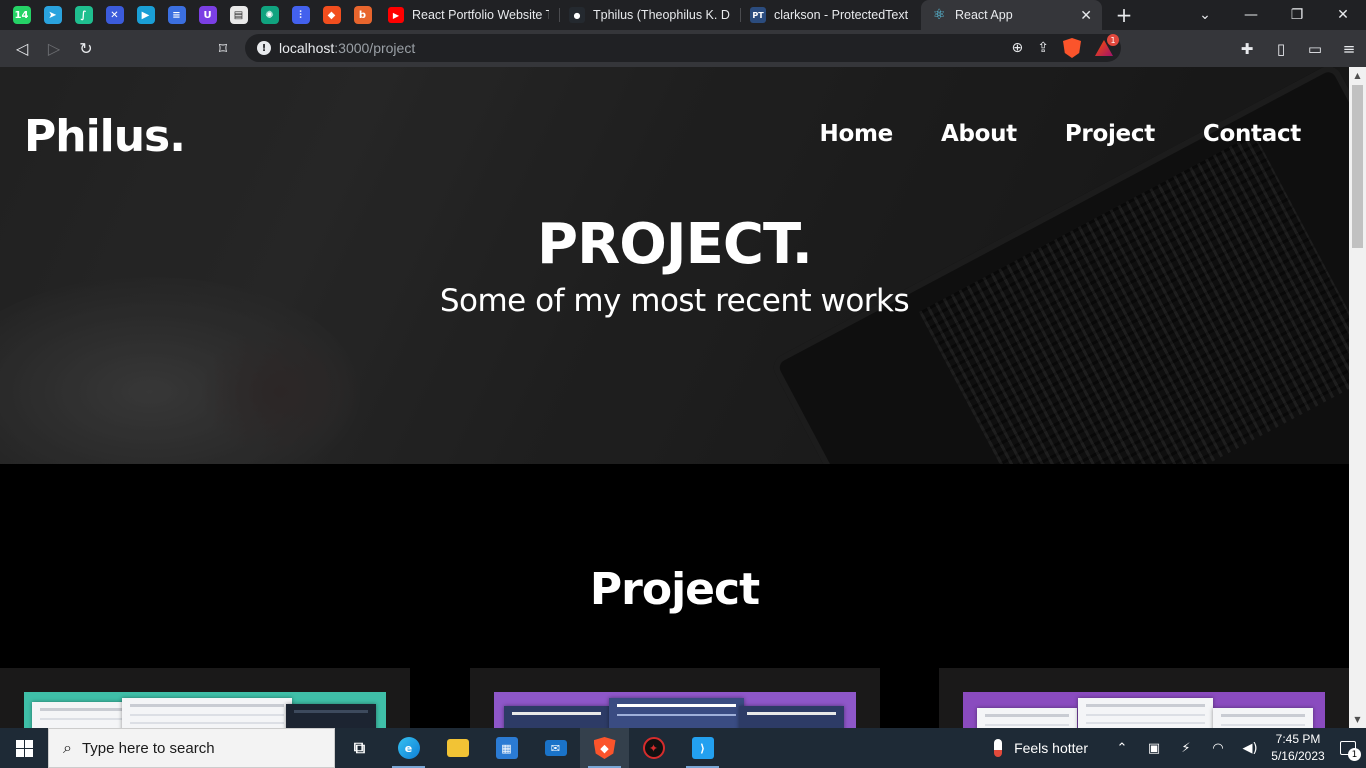 This screenshot has height=768, width=1366. I want to click on back-button: ◁, so click(22, 49).